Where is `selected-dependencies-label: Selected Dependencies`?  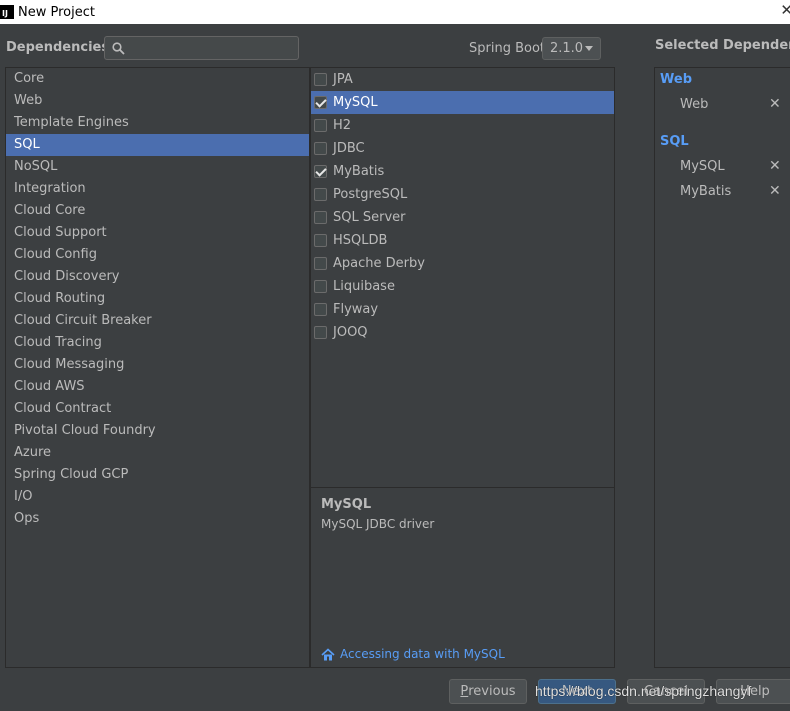 selected-dependencies-label: Selected Dependencies is located at coordinates (722, 45).